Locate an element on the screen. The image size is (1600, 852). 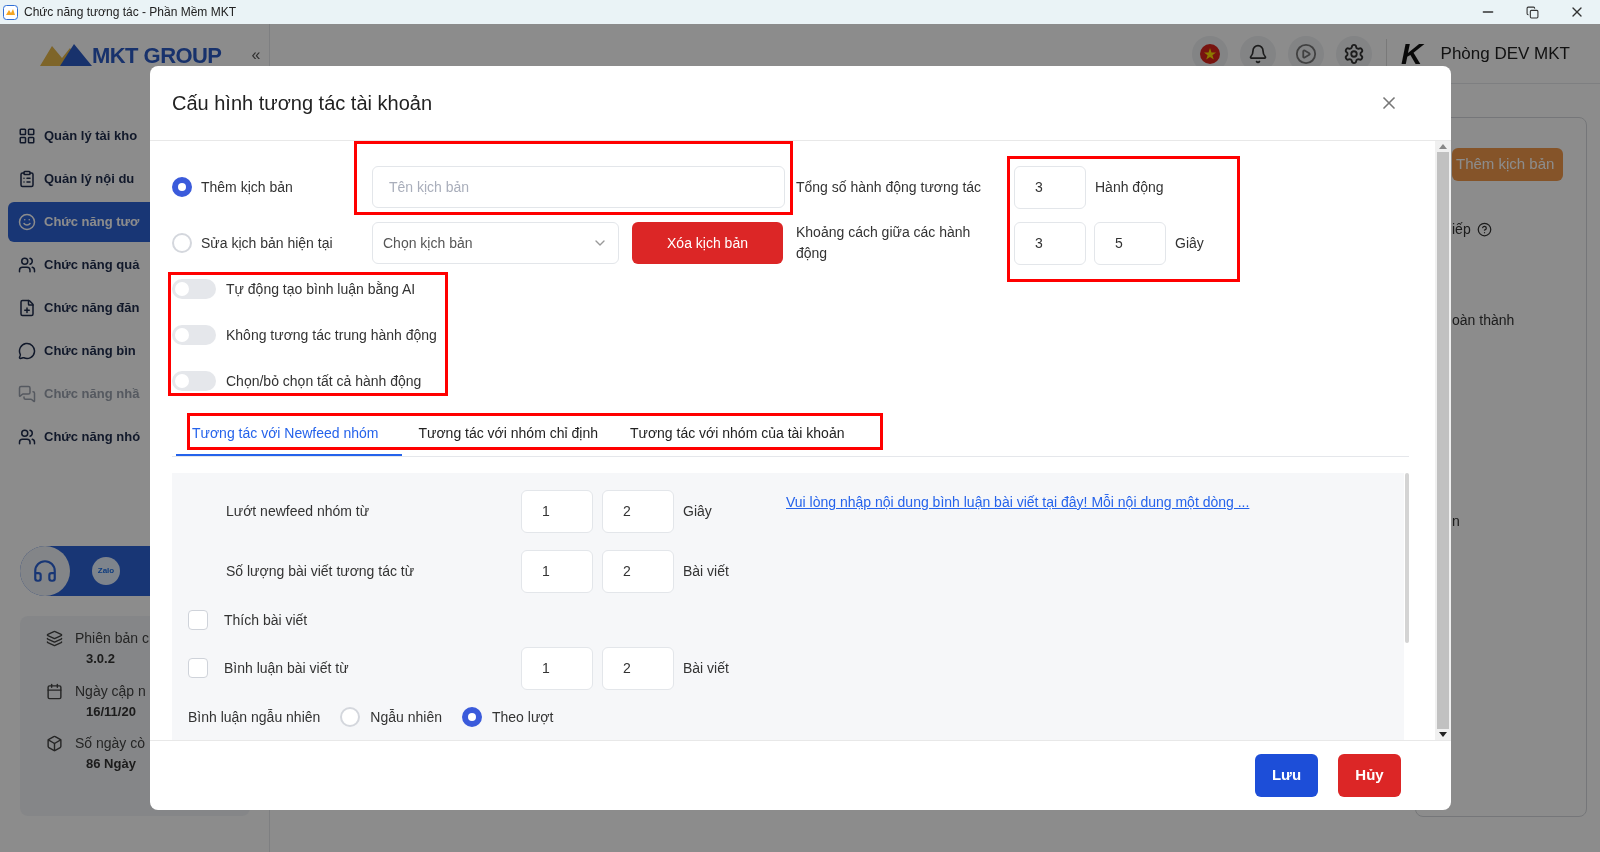
field-label: Khoảng cách giữa các hành động is located at coordinates (884, 243).